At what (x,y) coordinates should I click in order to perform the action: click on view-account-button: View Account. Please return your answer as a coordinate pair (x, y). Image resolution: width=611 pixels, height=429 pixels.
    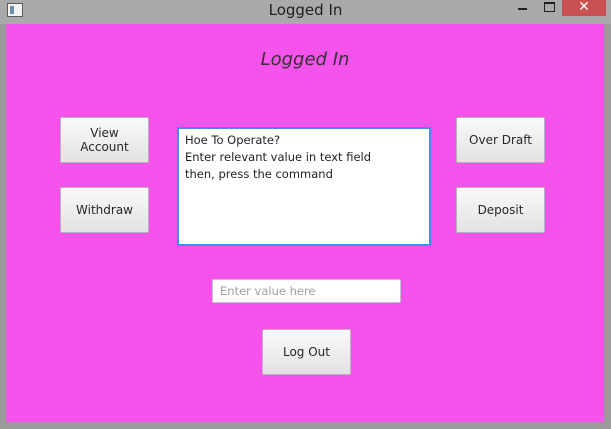
    Looking at the image, I should click on (104, 140).